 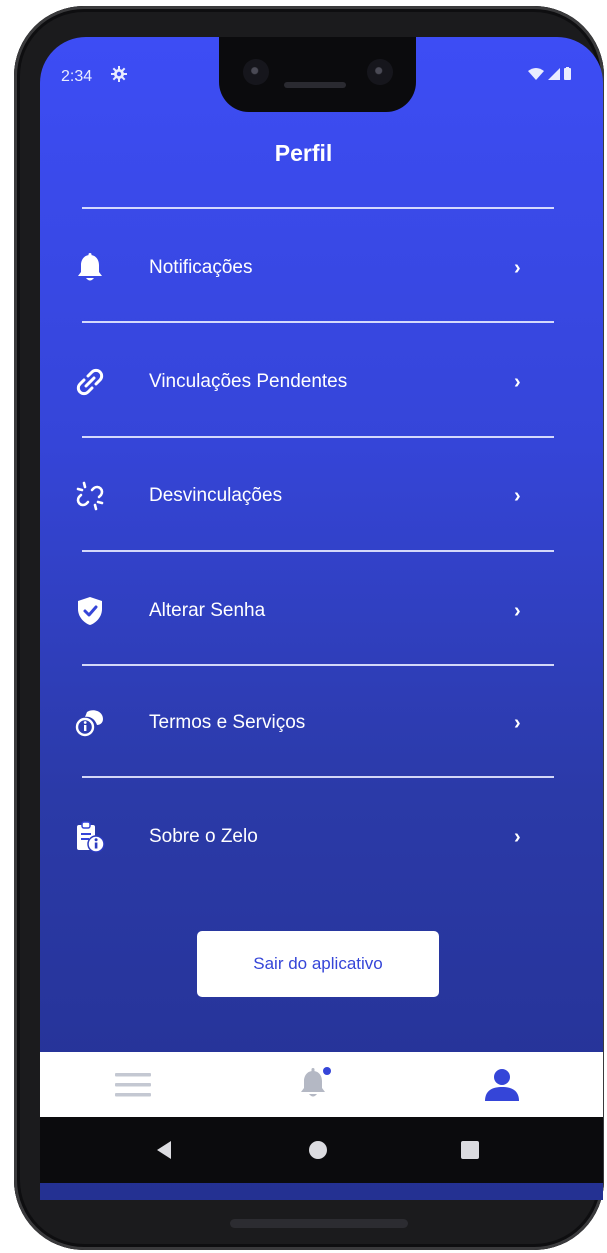 I want to click on home-button, so click(x=318, y=1150).